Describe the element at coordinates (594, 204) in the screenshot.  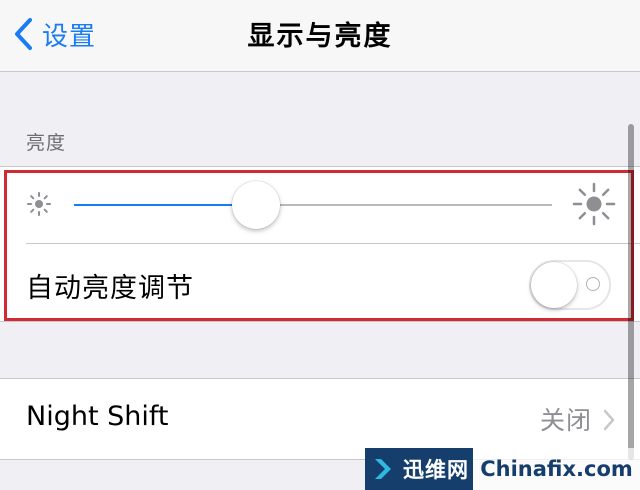
I see `sun-large-icon` at that location.